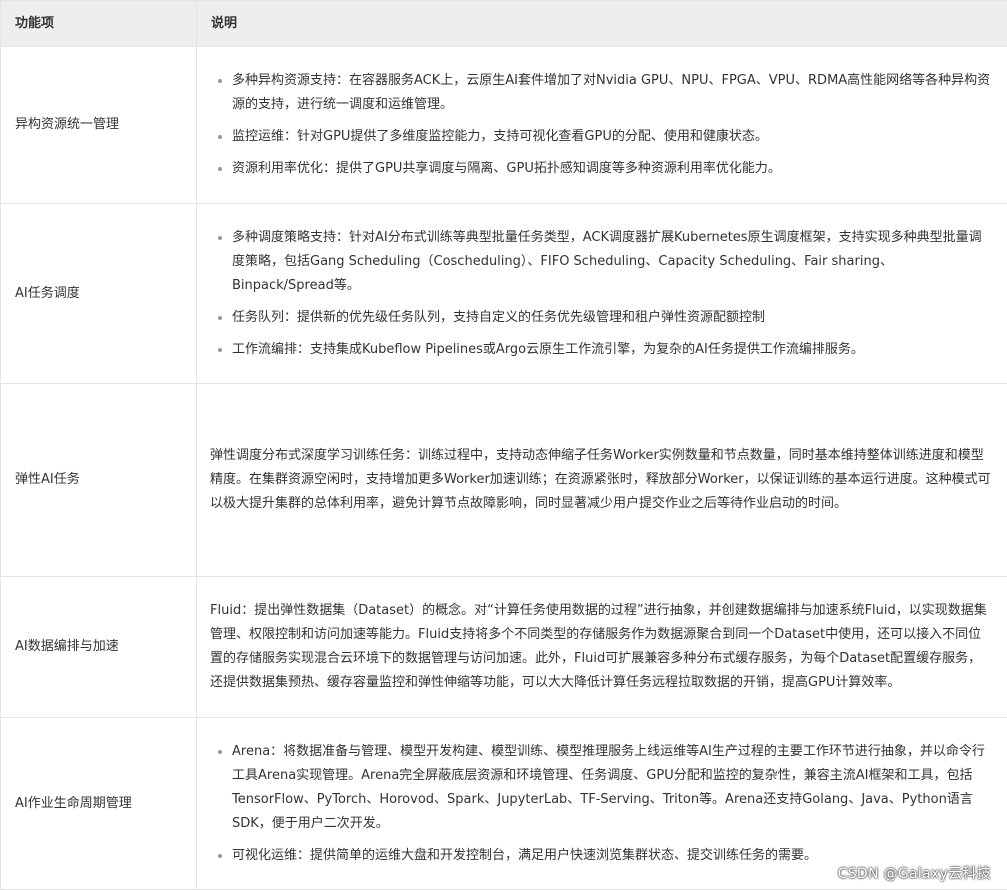 The image size is (1007, 891). I want to click on feature-name: AI任务调度, so click(98, 293).